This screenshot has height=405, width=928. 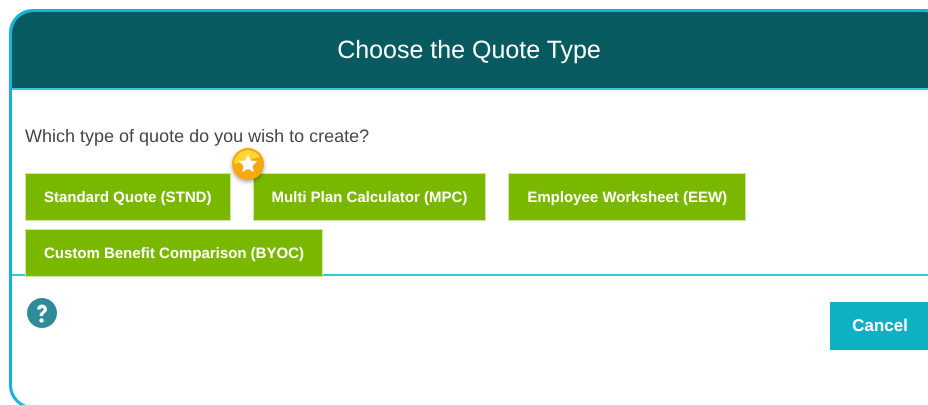 I want to click on dialog-title: Choose the Quote Type, so click(x=469, y=50).